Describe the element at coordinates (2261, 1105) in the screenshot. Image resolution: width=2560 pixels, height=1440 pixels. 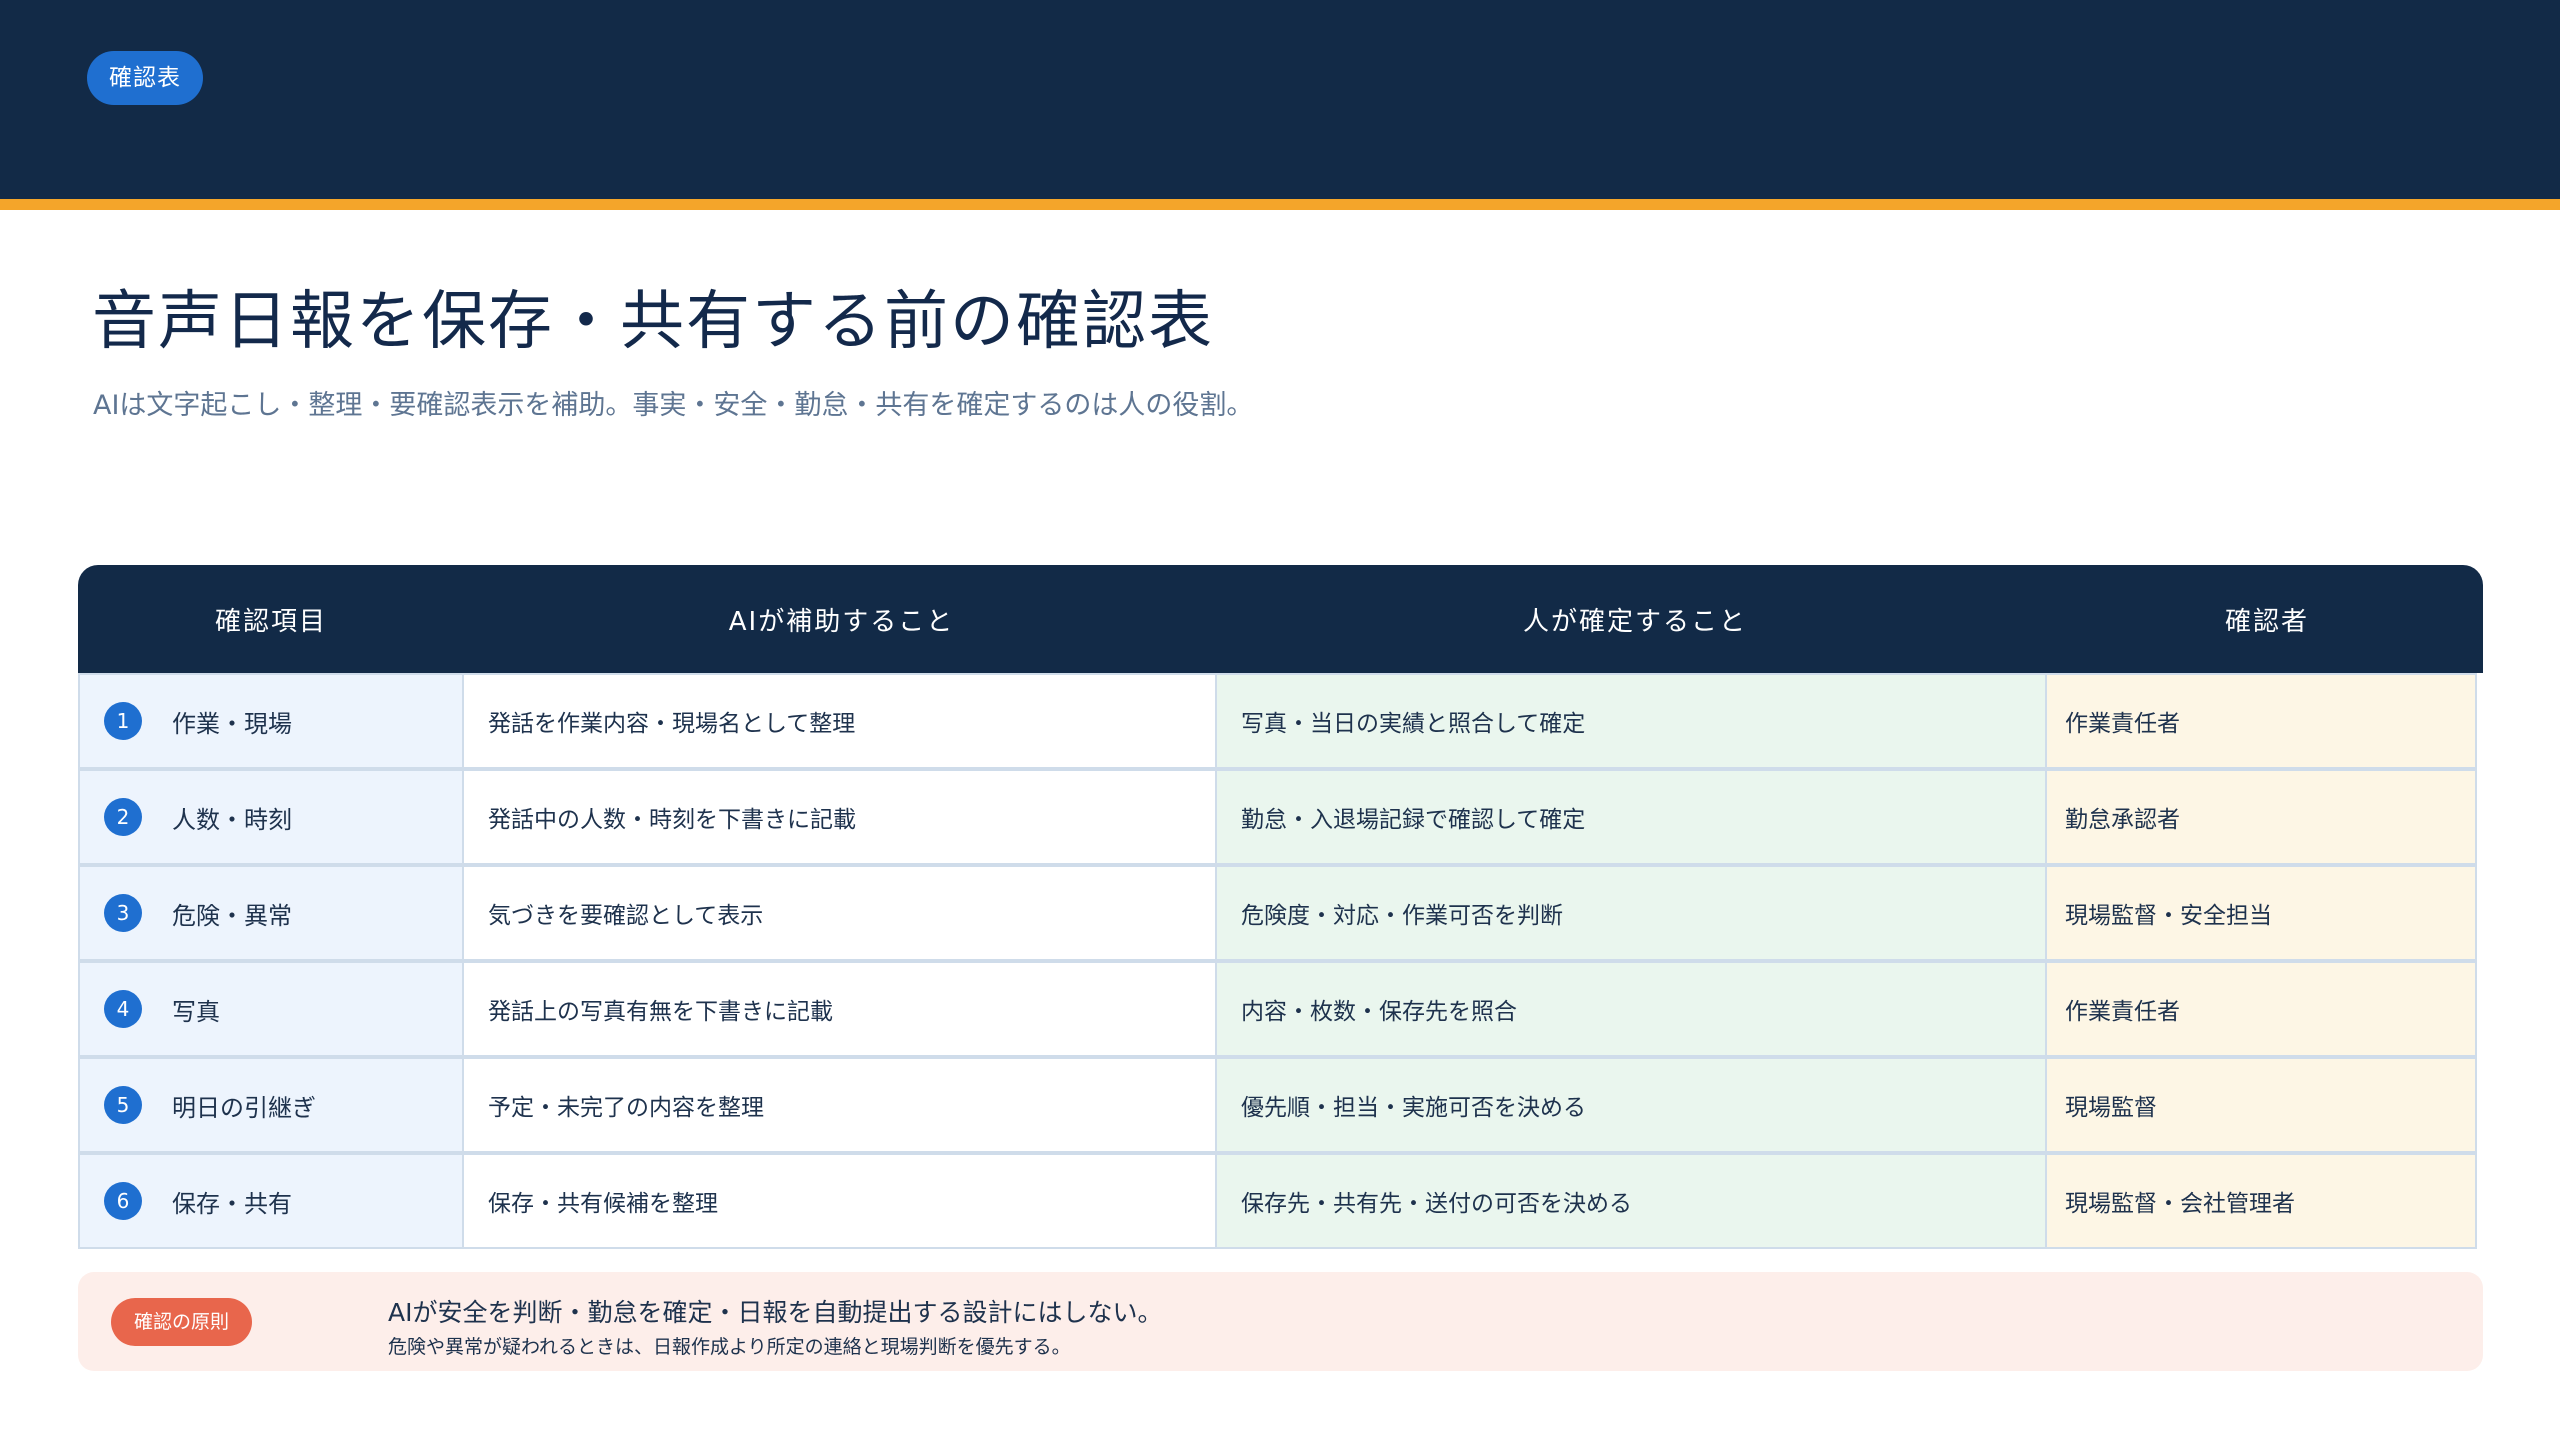
I see `checker-cell: 現場監督` at that location.